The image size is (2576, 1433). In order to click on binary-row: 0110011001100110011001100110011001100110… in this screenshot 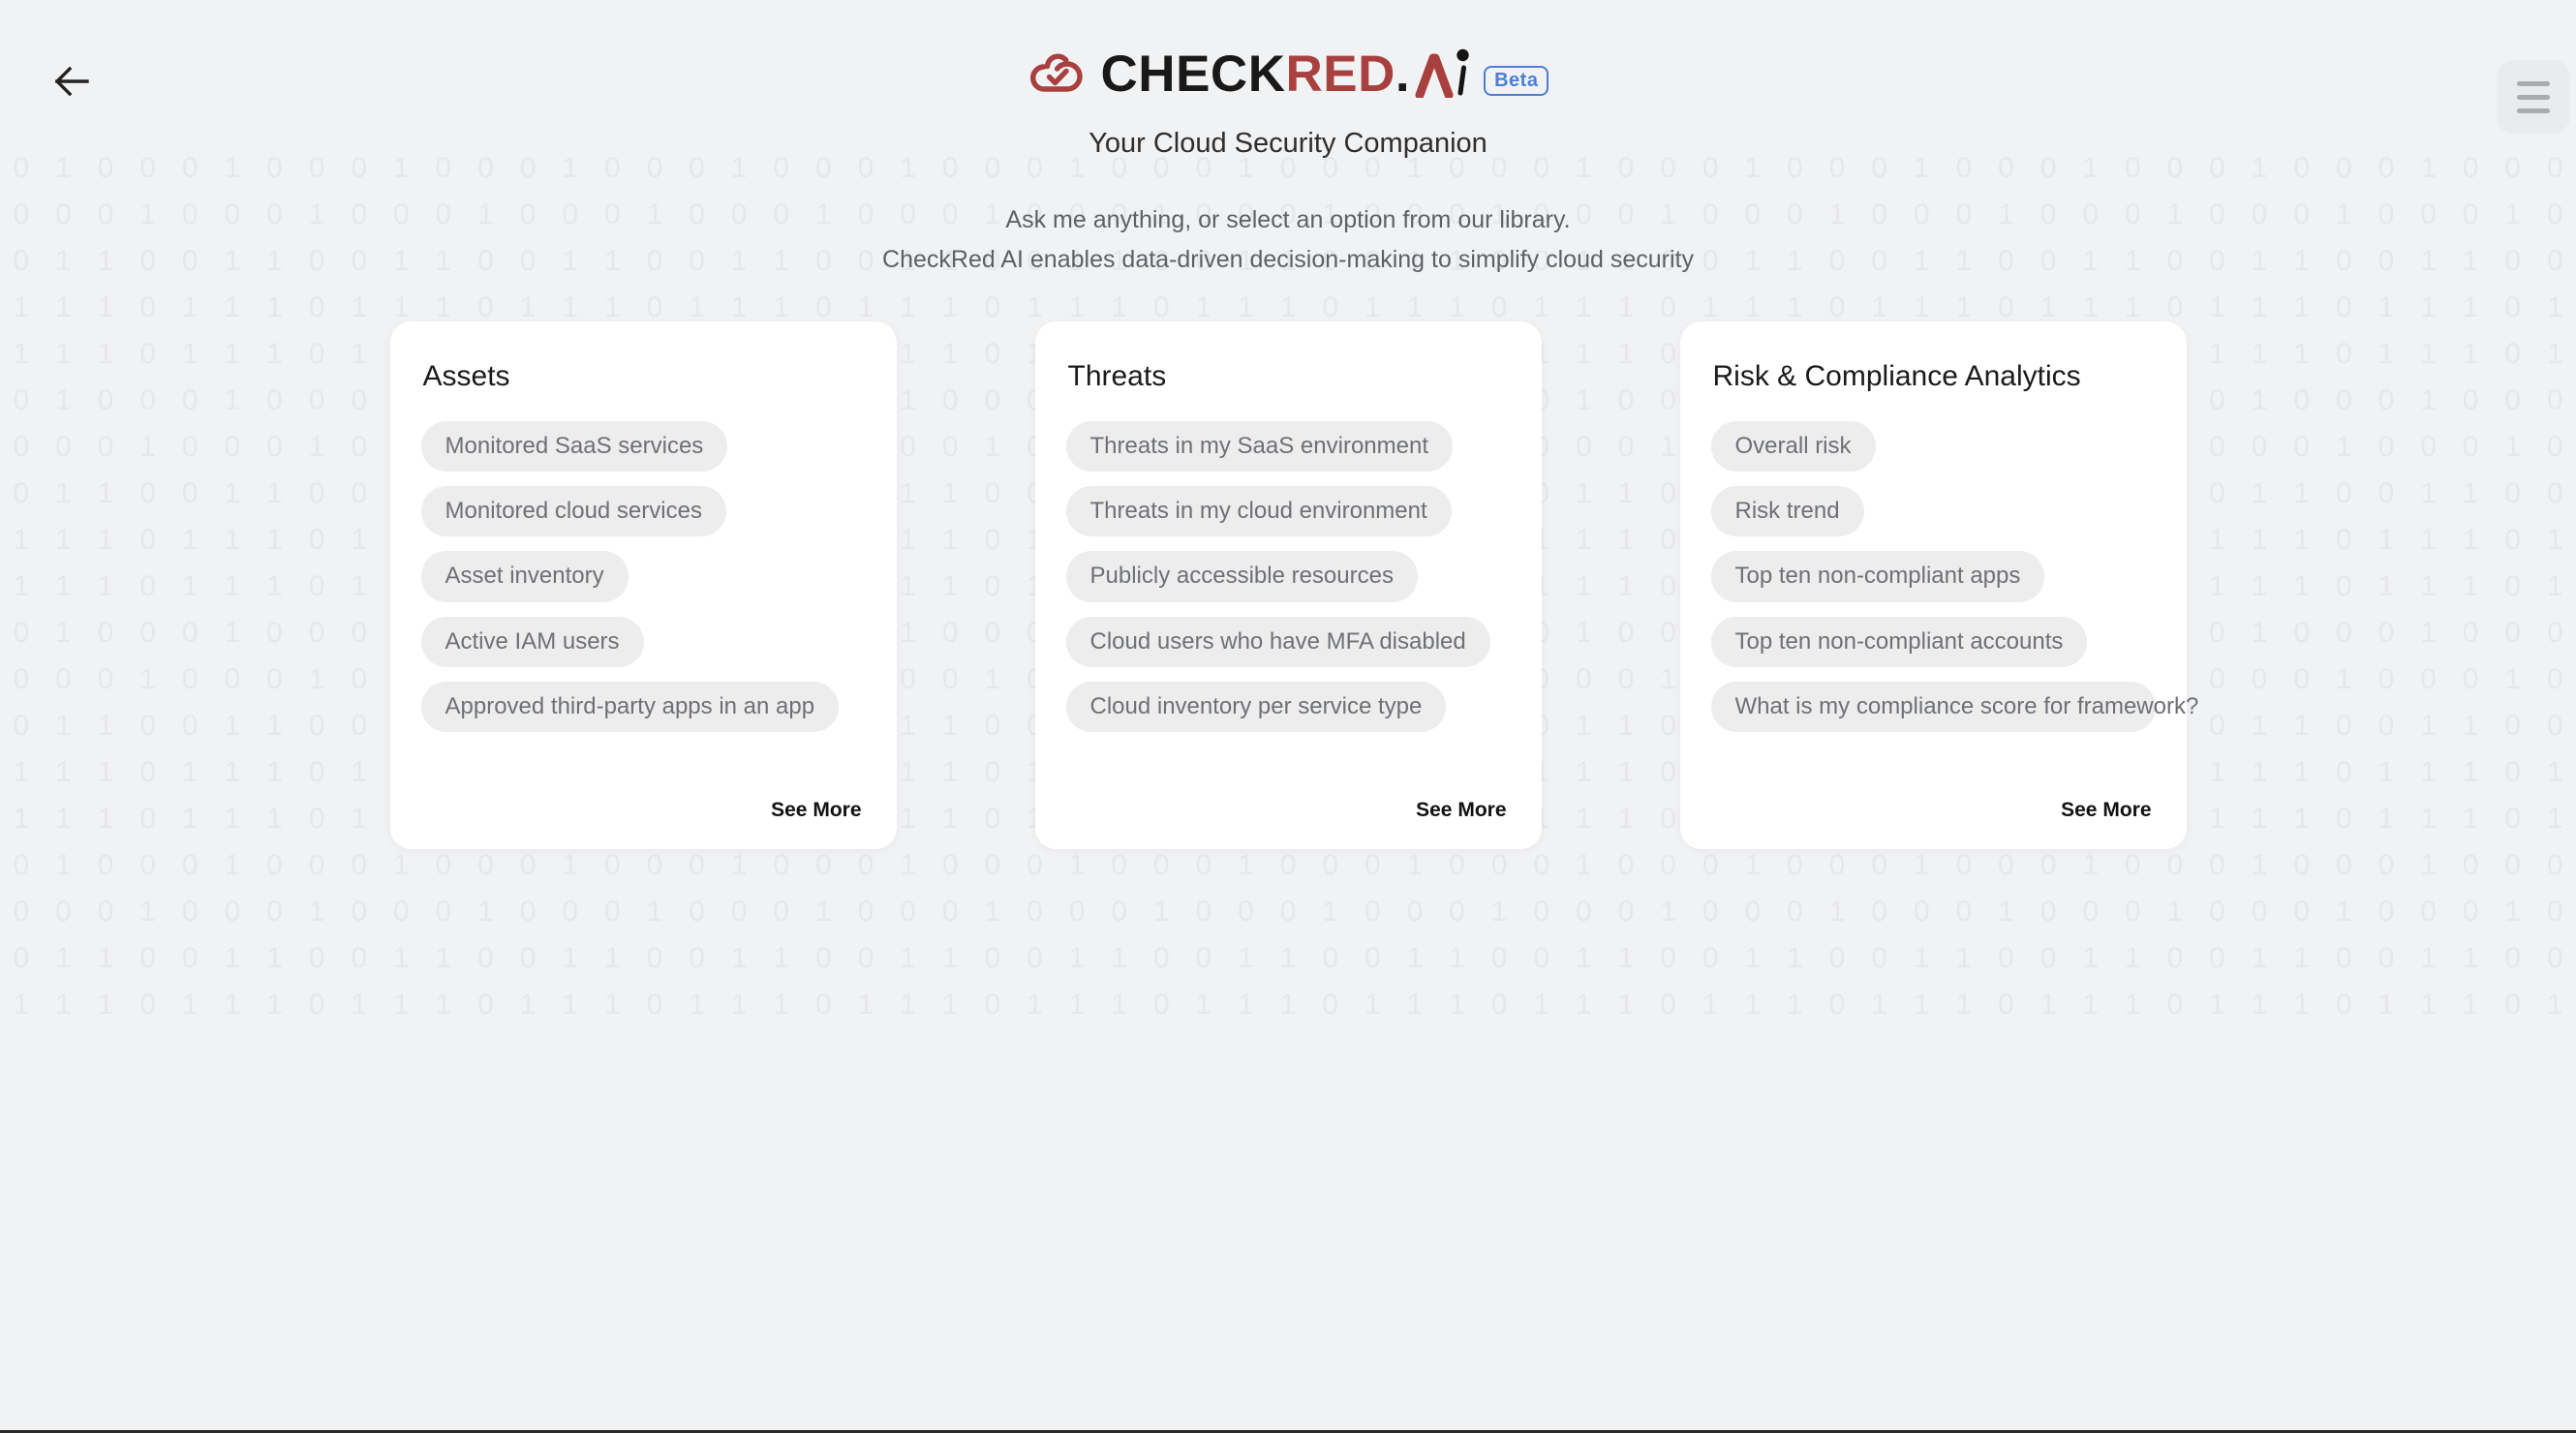, I will do `click(1288, 958)`.